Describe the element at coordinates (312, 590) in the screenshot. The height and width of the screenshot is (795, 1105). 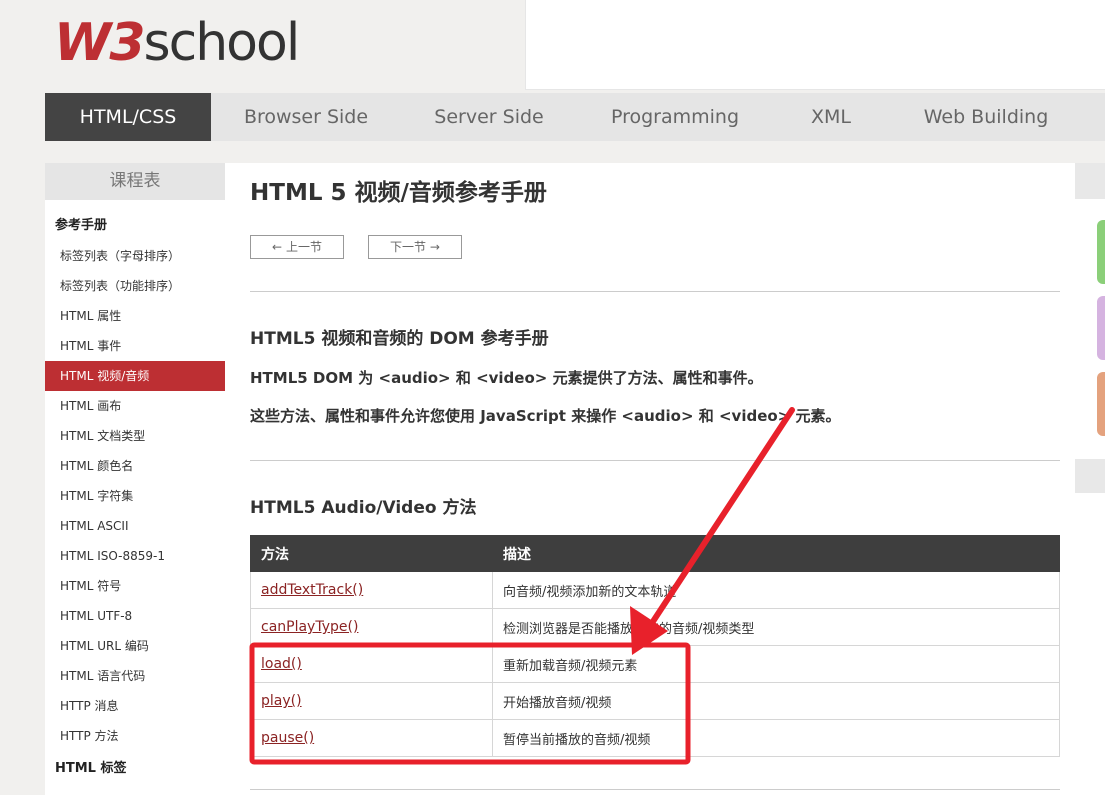
I see `method-link: addTextTrack()` at that location.